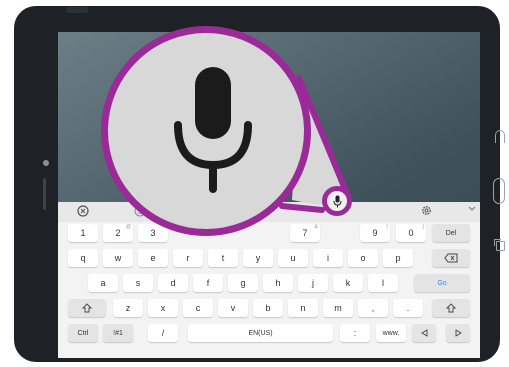 This screenshot has height=367, width=509. I want to click on microphone-key, so click(337, 201).